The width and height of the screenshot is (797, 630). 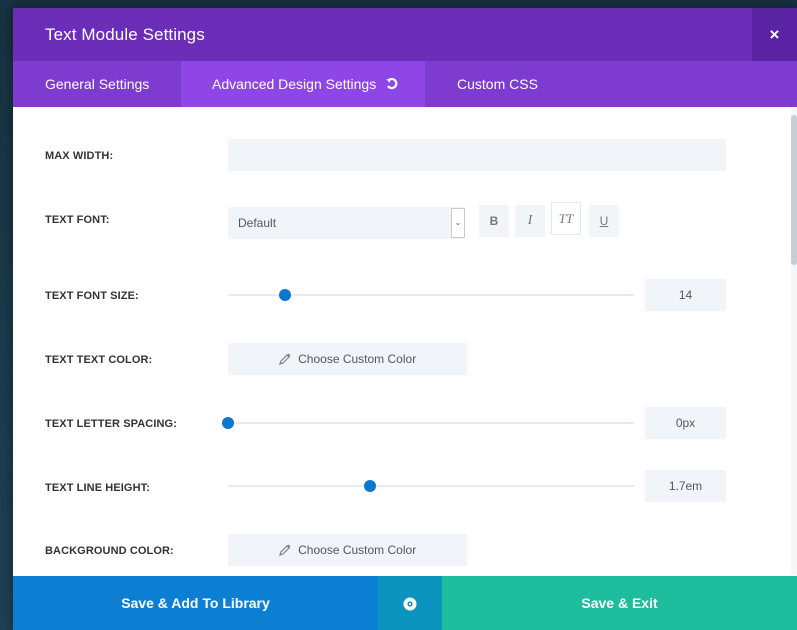 What do you see at coordinates (392, 86) in the screenshot?
I see `reset-icon` at bounding box center [392, 86].